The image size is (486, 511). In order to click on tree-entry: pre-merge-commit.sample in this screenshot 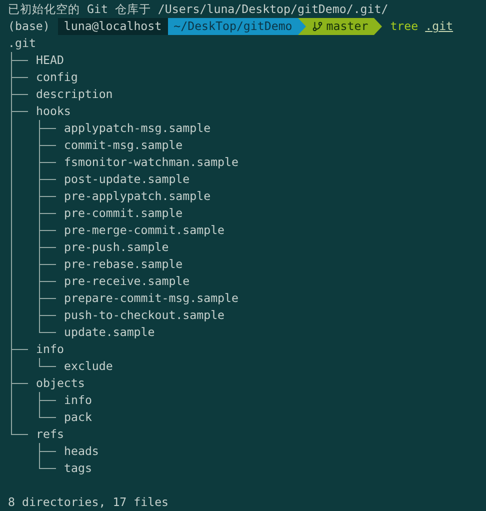, I will do `click(144, 230)`.